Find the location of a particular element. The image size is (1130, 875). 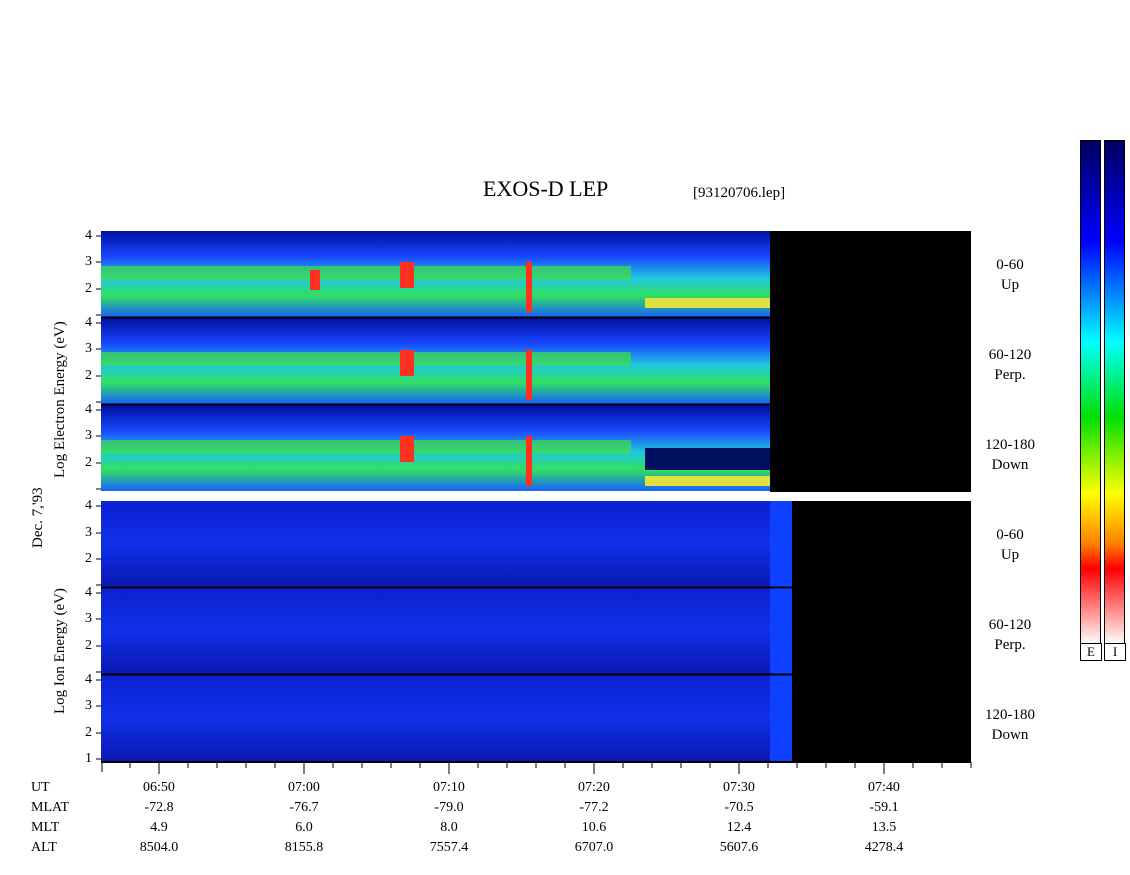

colorbar-i is located at coordinates (1114, 392).